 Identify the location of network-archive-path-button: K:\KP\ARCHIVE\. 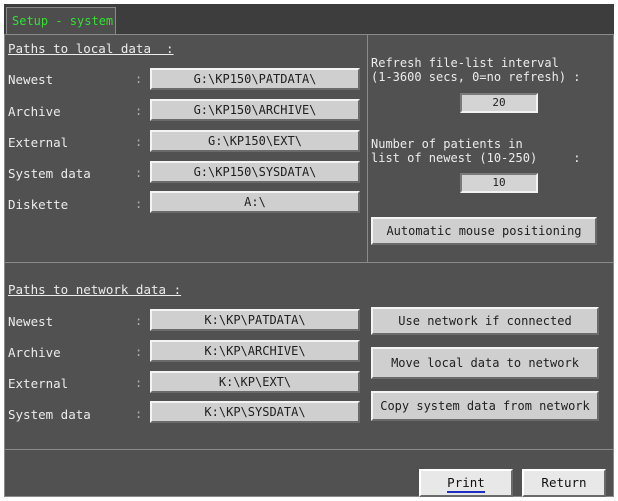
(255, 351).